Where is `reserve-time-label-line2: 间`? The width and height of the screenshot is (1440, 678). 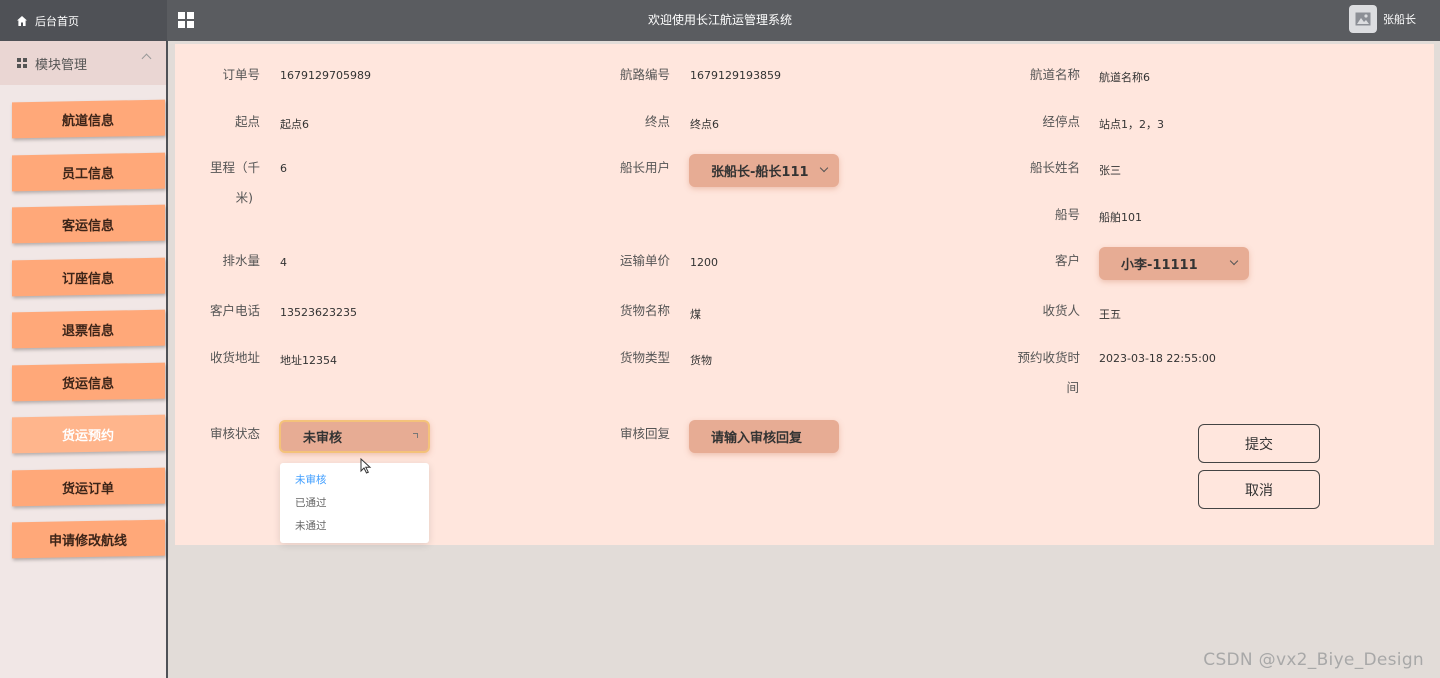 reserve-time-label-line2: 间 is located at coordinates (1072, 387).